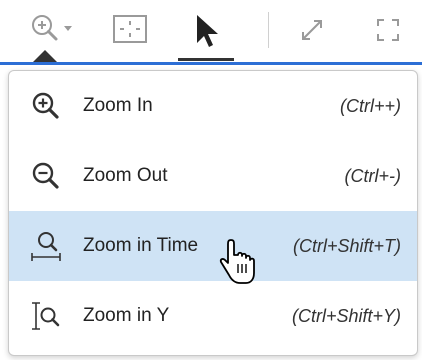  I want to click on toolbar-divider, so click(268, 30).